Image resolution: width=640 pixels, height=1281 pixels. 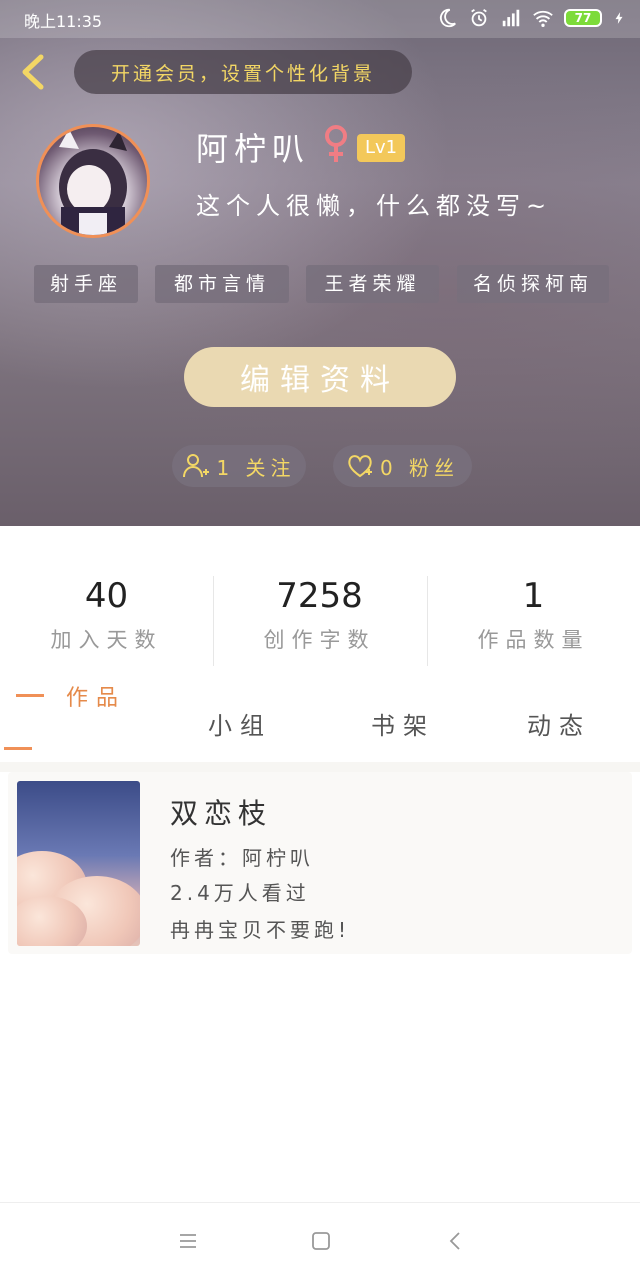 I want to click on back-arrow-icon, so click(x=33, y=72).